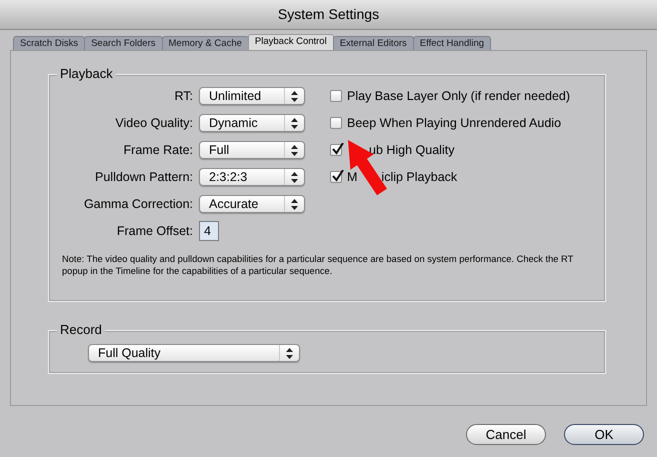  I want to click on setting-label: RT:, so click(183, 96).